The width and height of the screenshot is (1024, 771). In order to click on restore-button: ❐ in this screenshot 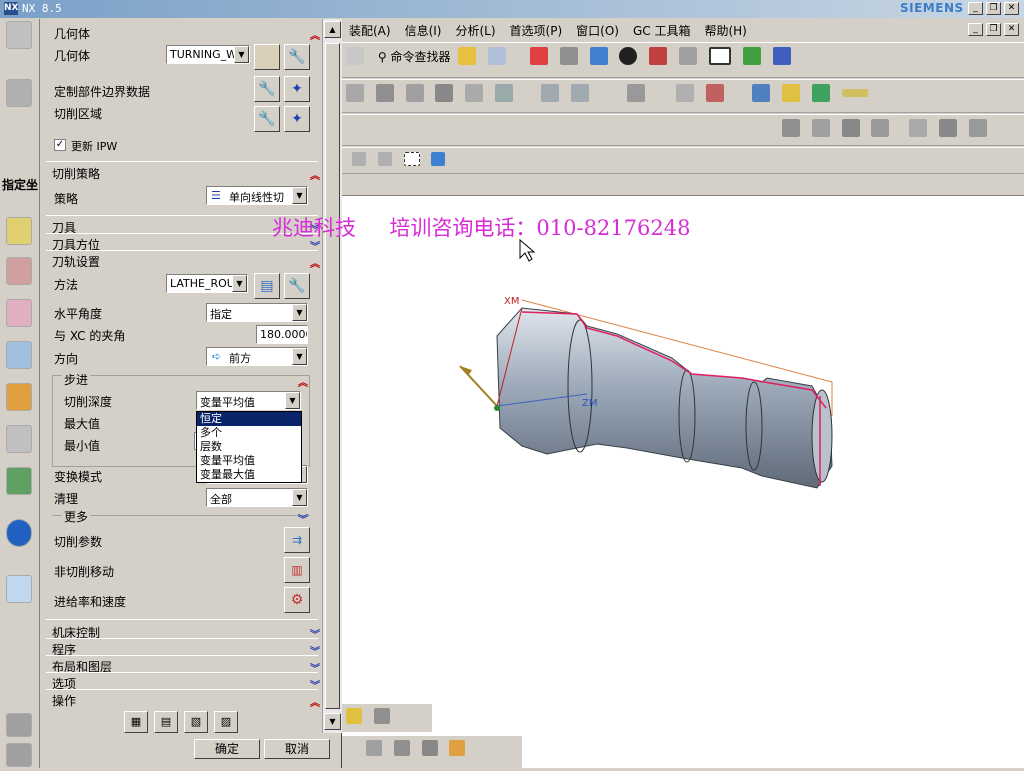, I will do `click(993, 8)`.